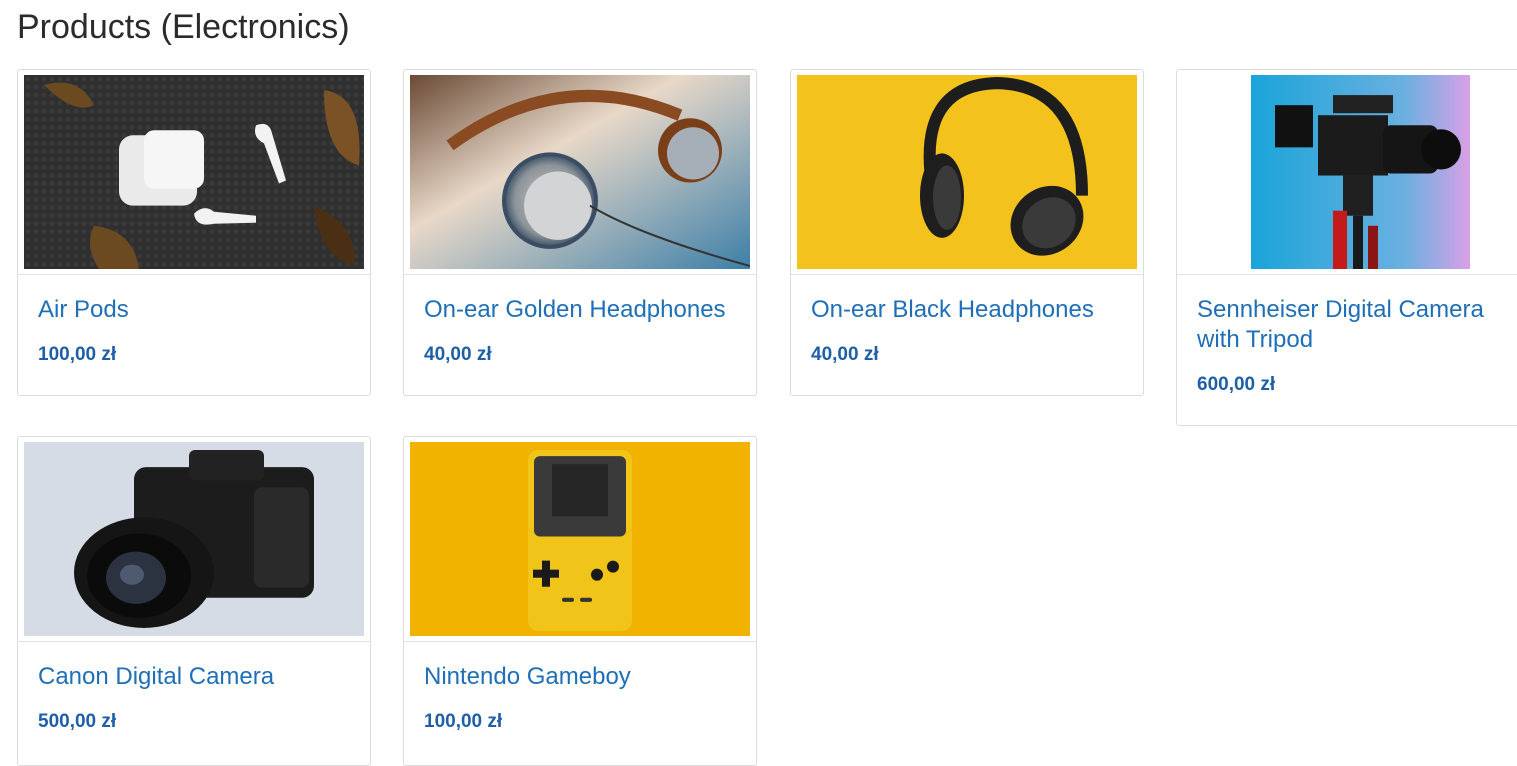 The image size is (1517, 766). Describe the element at coordinates (1353, 325) in the screenshot. I see `product-name-link: Sennheiser Digital Camera with Tripod` at that location.